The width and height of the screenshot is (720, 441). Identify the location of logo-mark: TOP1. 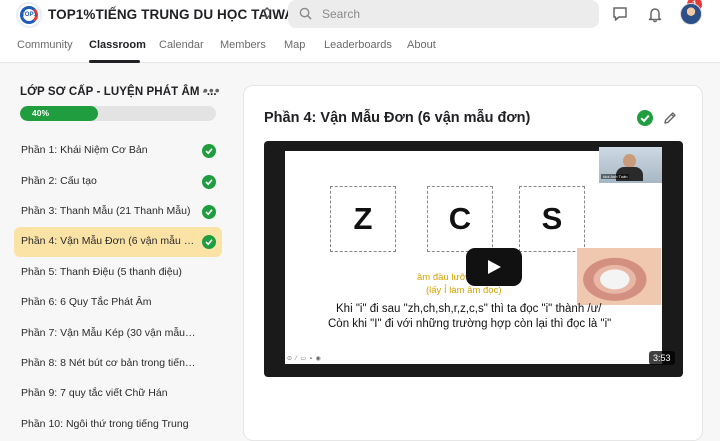
(29, 15).